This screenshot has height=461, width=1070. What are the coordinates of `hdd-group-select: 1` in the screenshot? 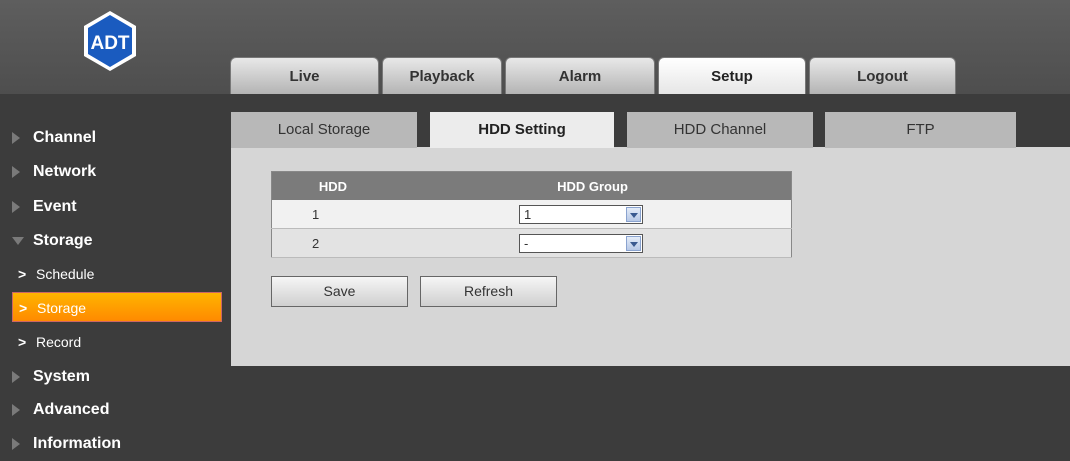 It's located at (581, 214).